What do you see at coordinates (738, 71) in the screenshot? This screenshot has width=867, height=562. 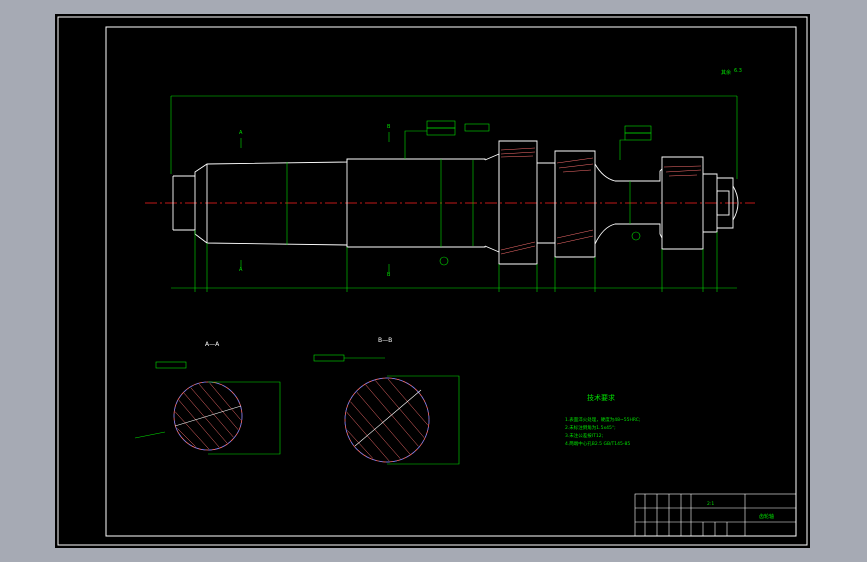 I see `svg-text: 6.3` at bounding box center [738, 71].